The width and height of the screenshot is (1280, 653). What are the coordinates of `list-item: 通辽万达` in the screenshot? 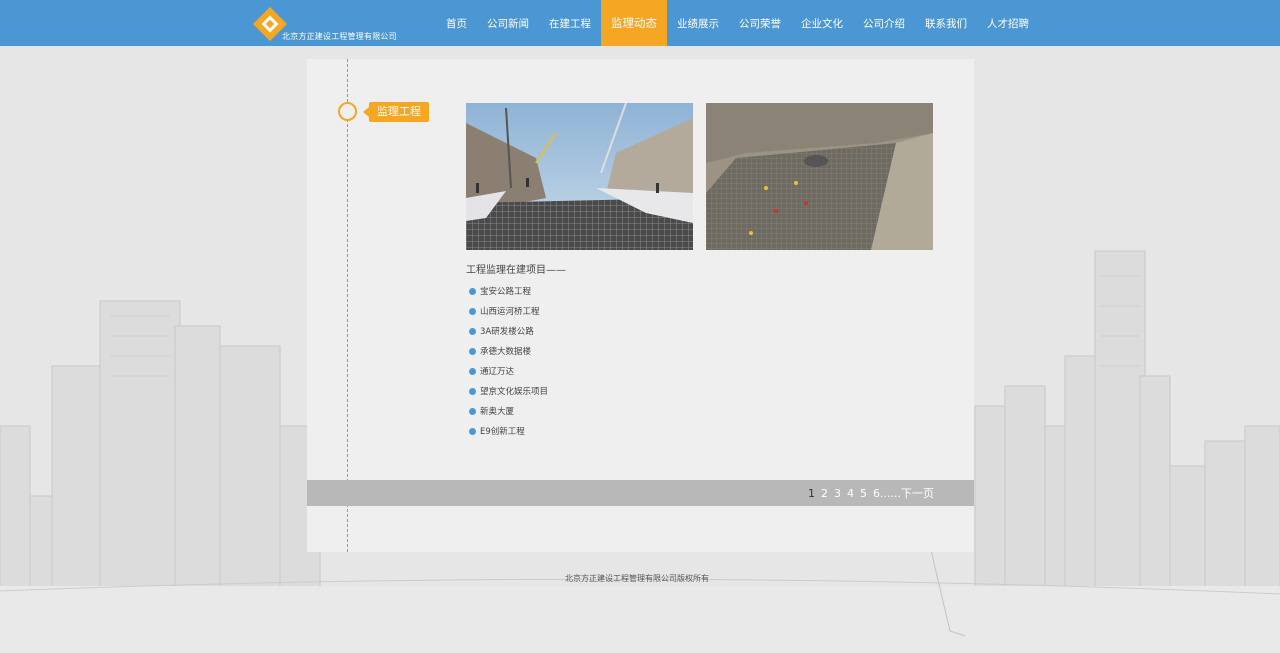 It's located at (508, 371).